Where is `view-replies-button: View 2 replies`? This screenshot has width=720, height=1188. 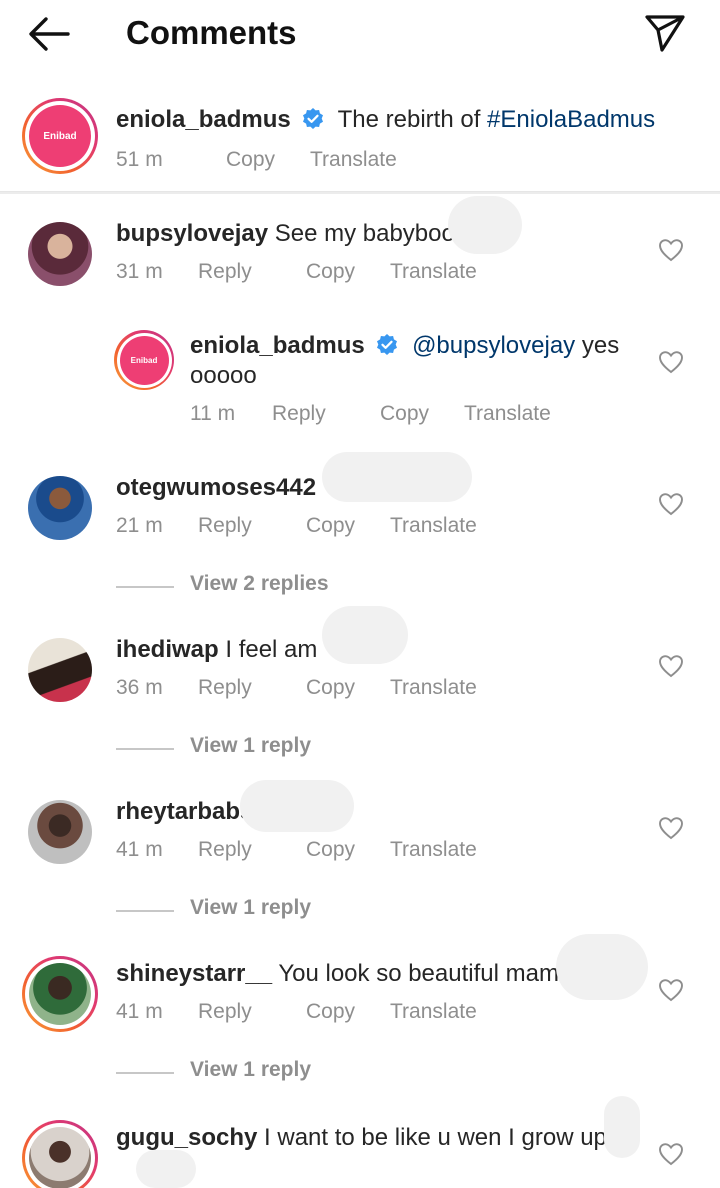 view-replies-button: View 2 replies is located at coordinates (266, 587).